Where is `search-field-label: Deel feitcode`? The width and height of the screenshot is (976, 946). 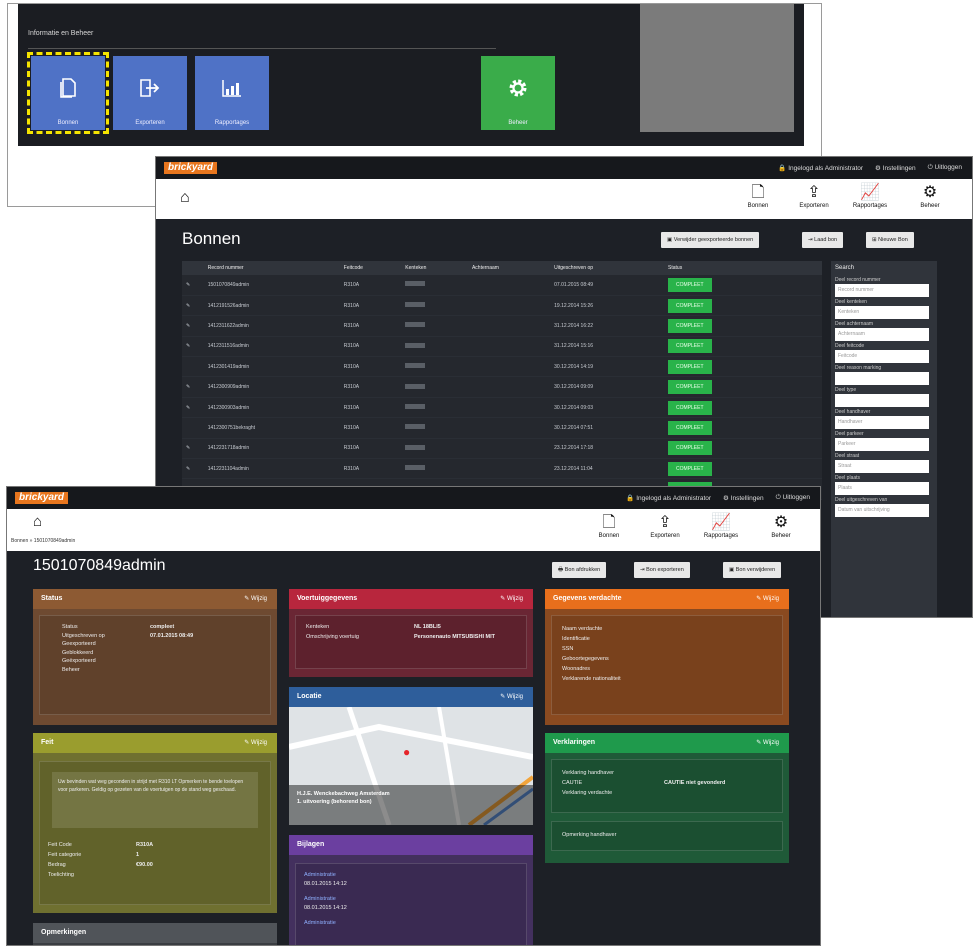 search-field-label: Deel feitcode is located at coordinates (850, 346).